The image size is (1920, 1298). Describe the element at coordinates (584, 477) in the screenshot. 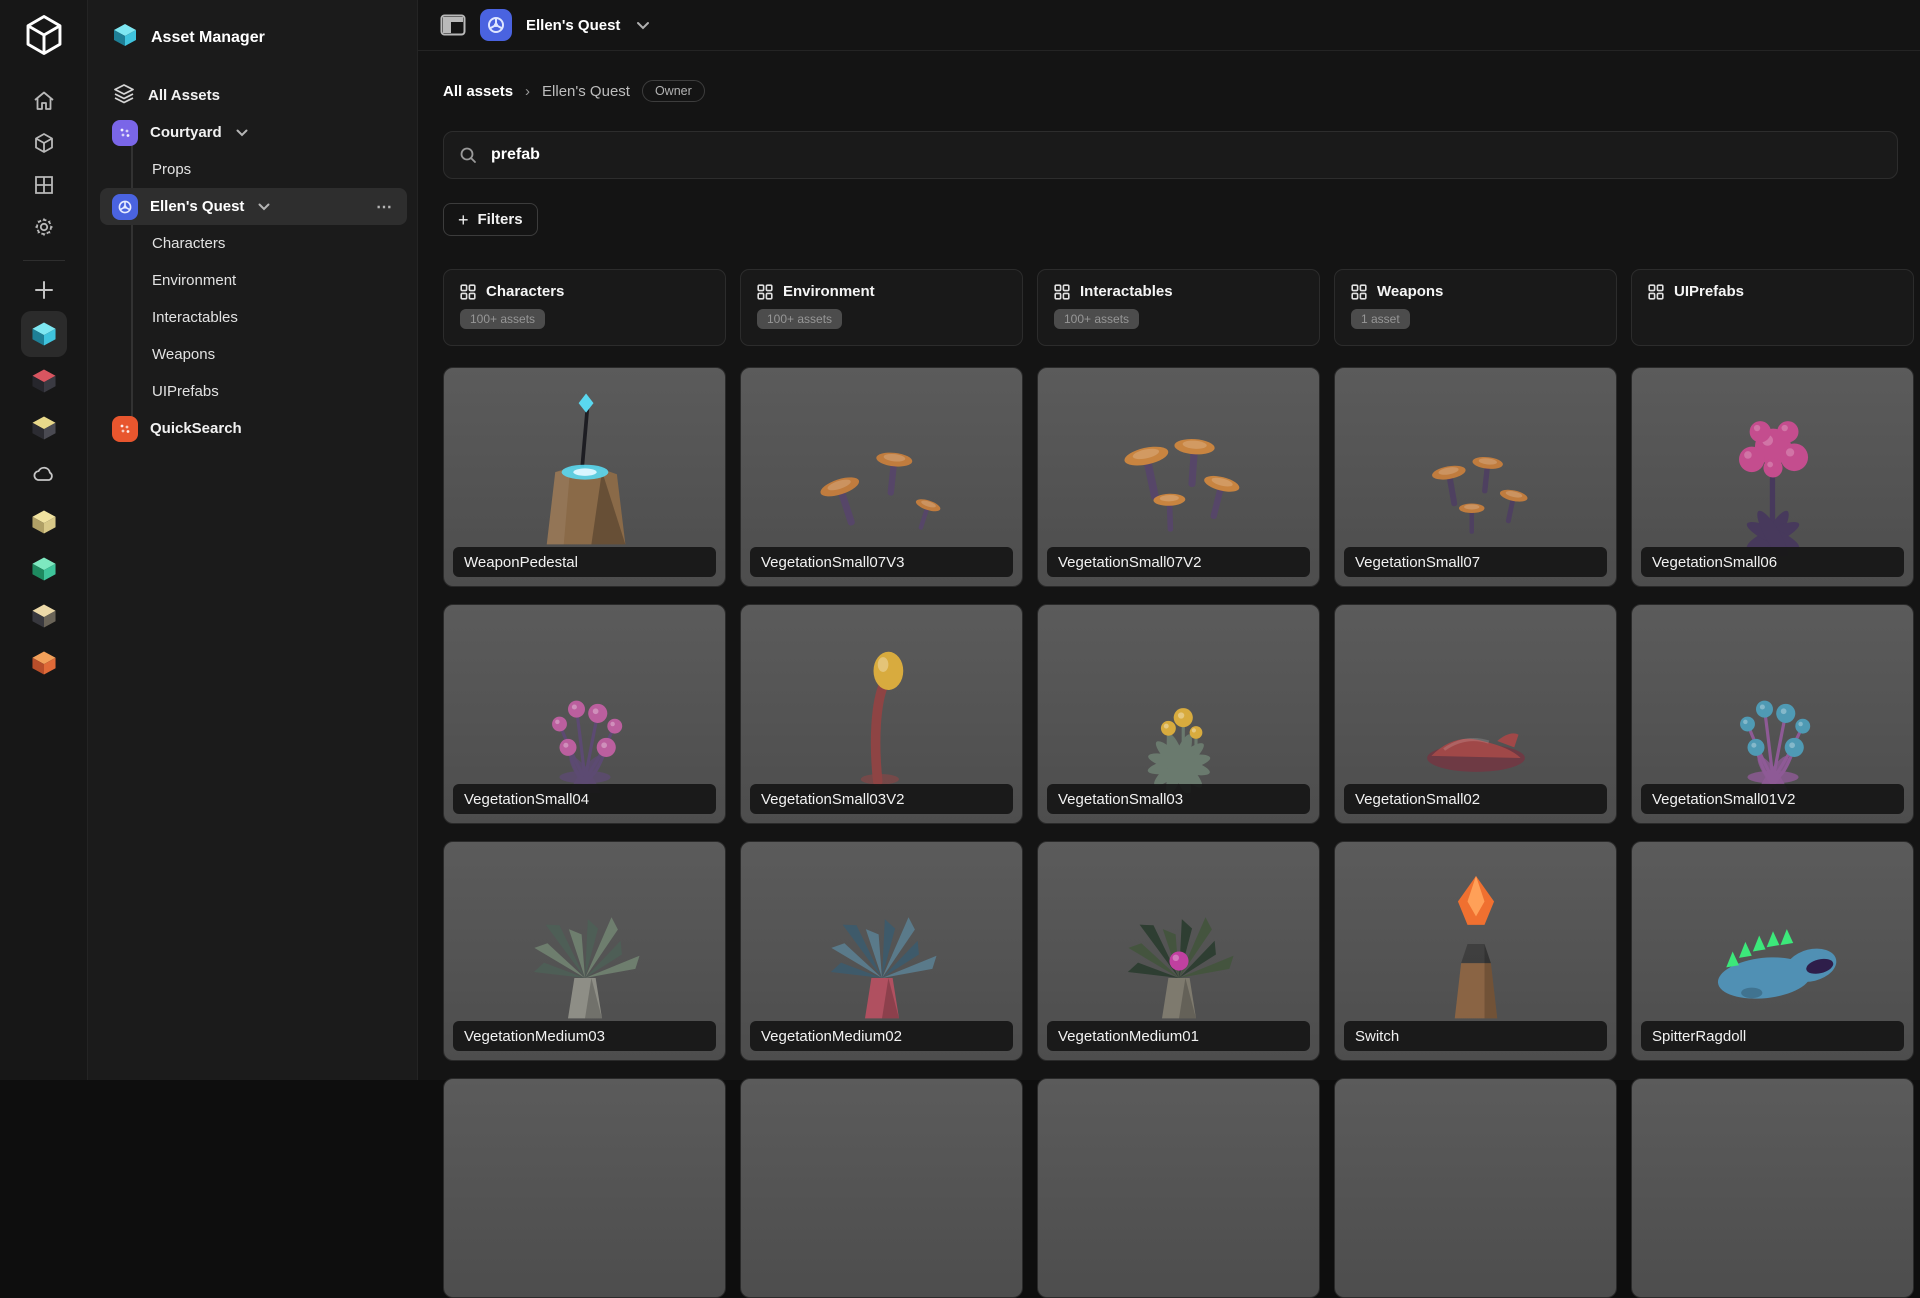

I see `asset-card-weaponpedestal: WeaponPedestal` at that location.